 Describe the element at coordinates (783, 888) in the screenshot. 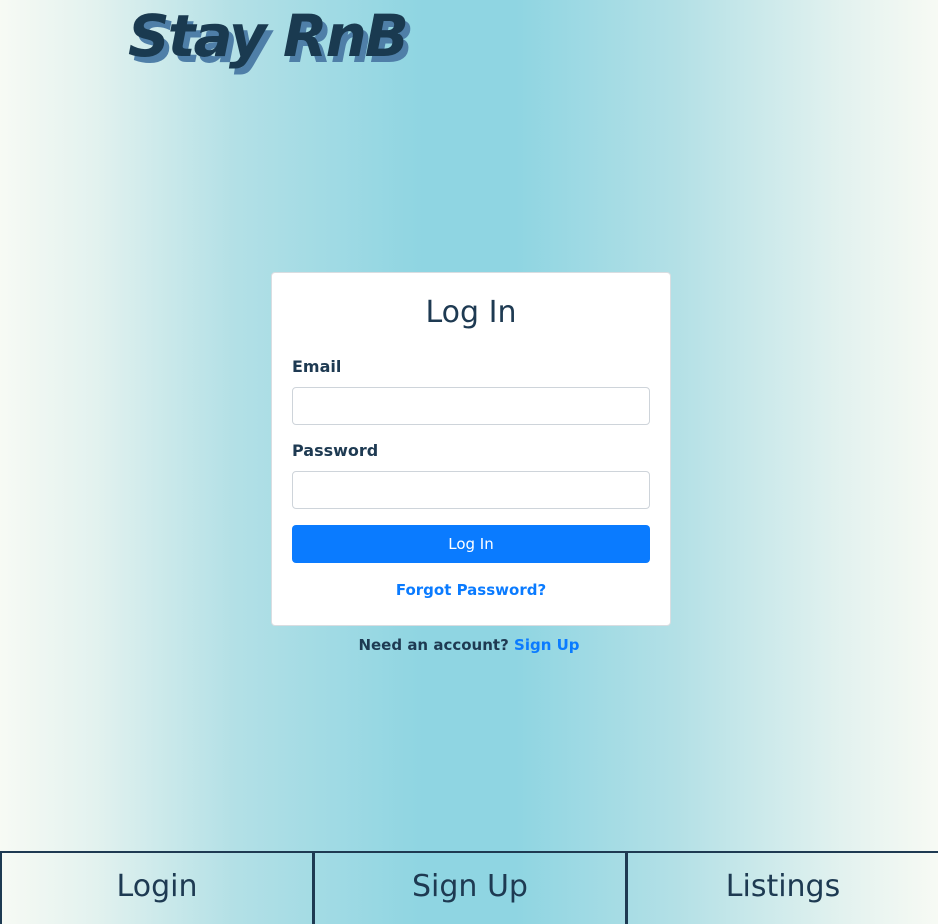

I see `nav-item-listings: Listings` at that location.